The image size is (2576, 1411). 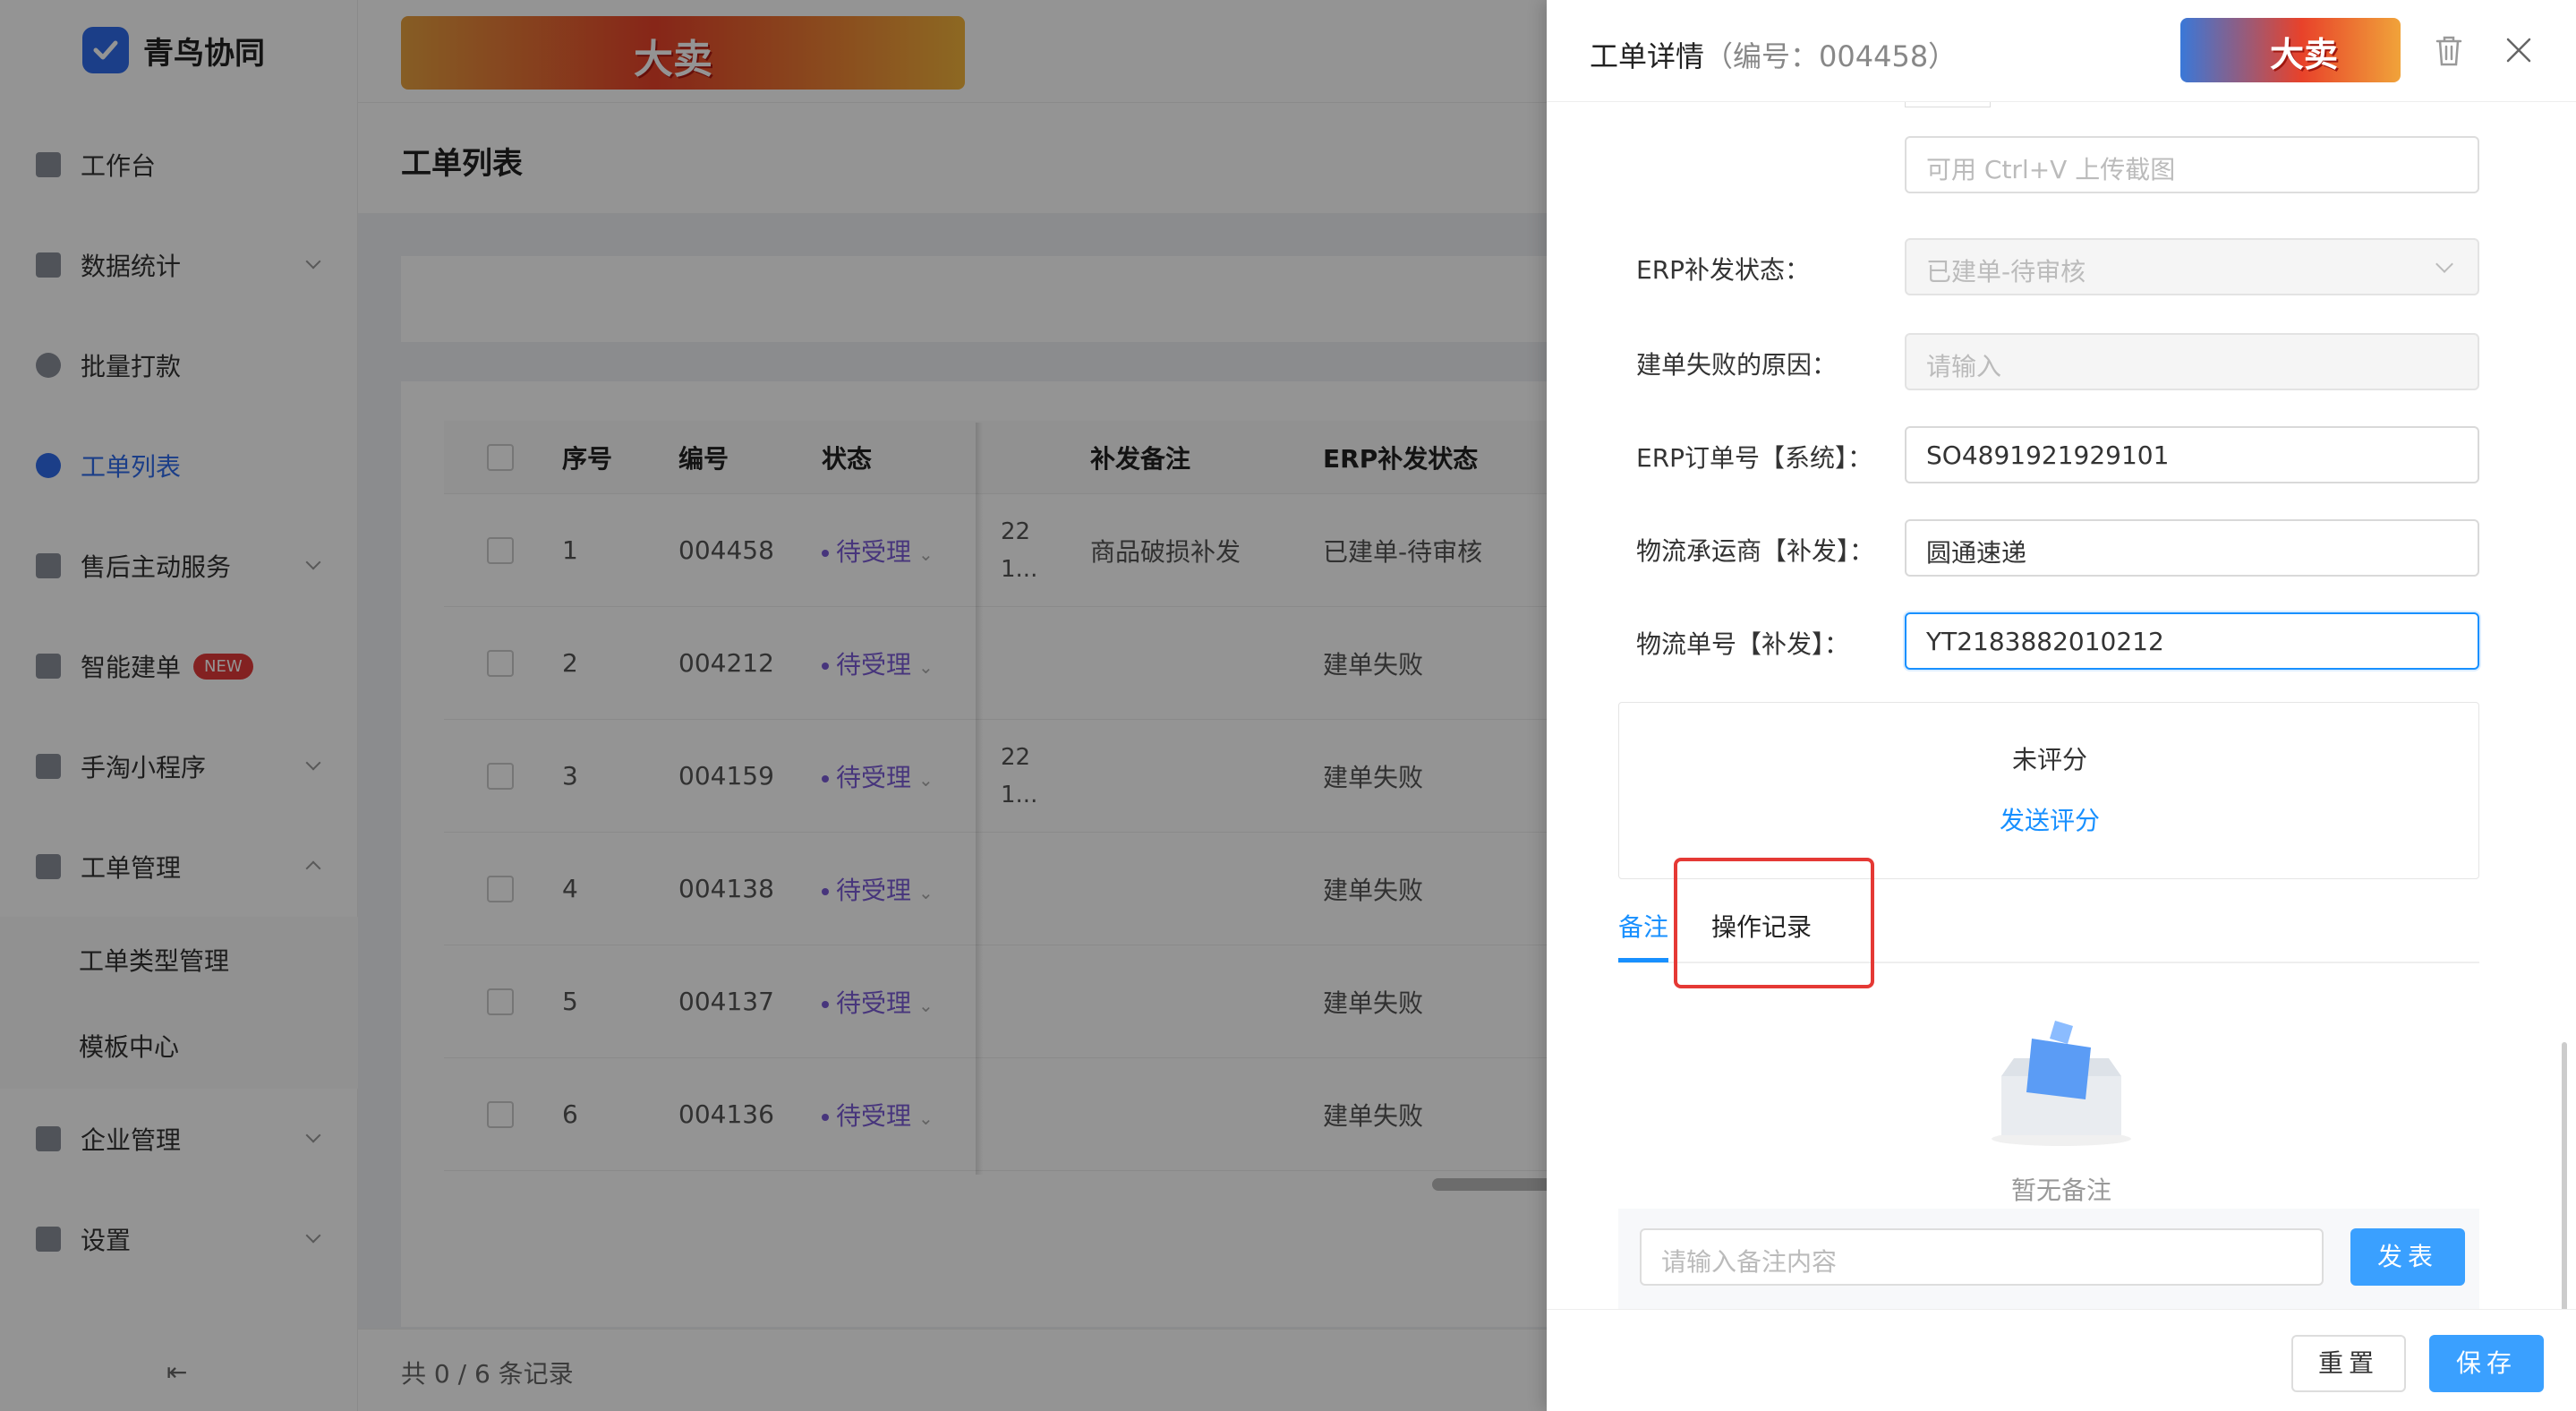 I want to click on send-rating-link: 发送评分, so click(x=2049, y=819).